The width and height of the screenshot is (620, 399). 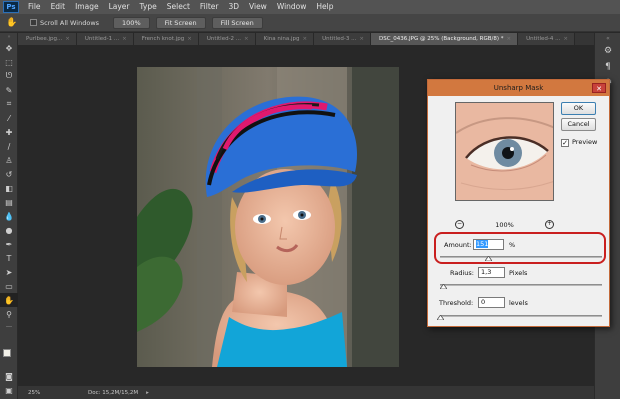 What do you see at coordinates (9, 314) in the screenshot?
I see `zoom-tool-icon: ⚲` at bounding box center [9, 314].